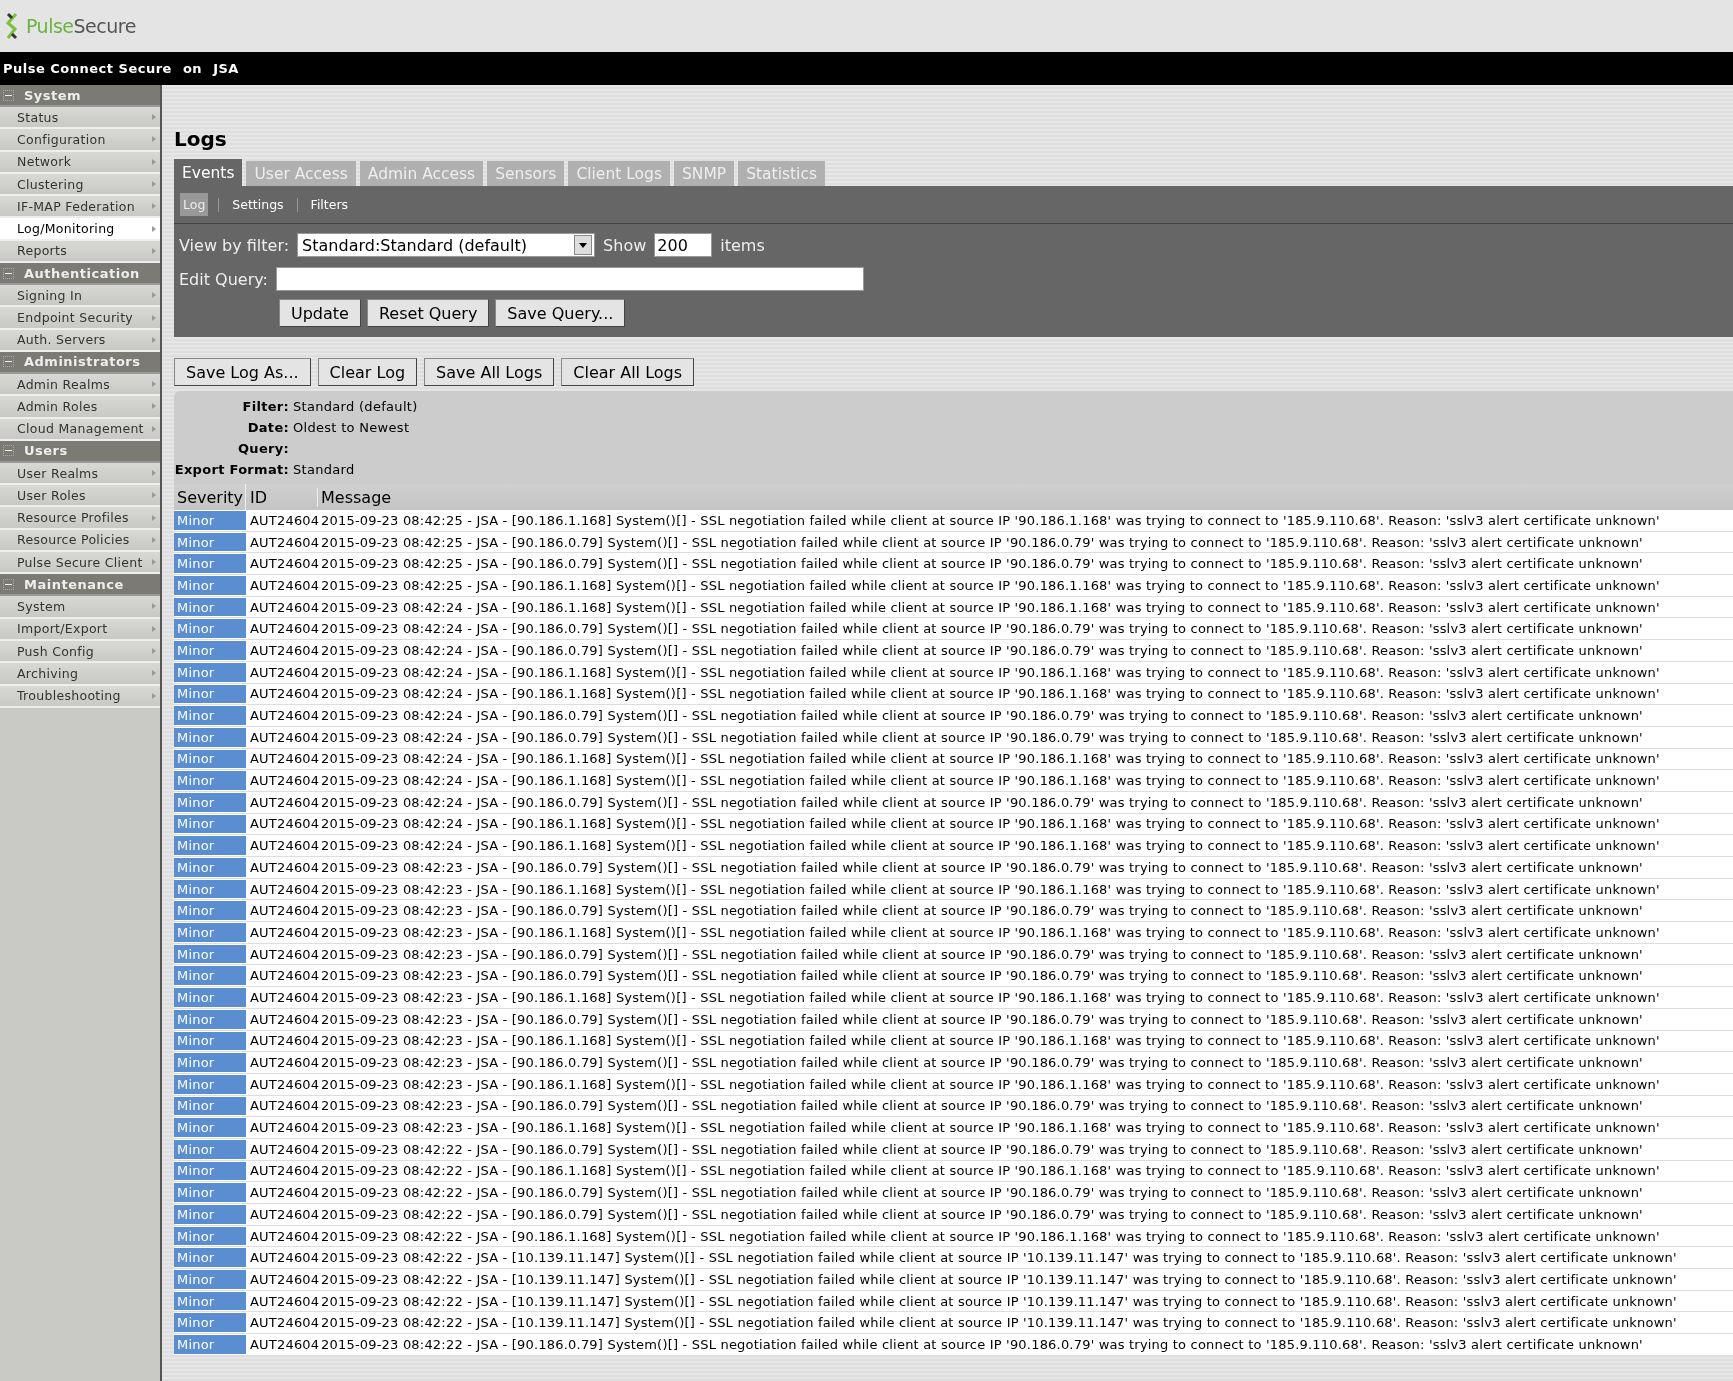 This screenshot has height=1381, width=1733. I want to click on sidebar-item: Signing In, so click(80, 296).